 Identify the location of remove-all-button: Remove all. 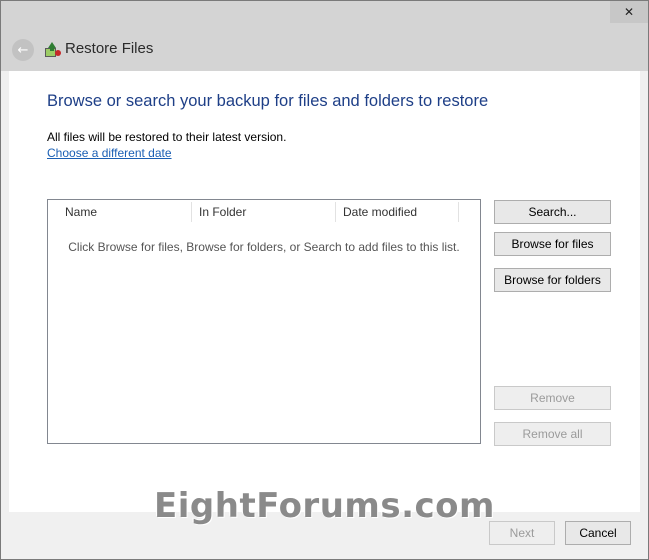
(552, 434).